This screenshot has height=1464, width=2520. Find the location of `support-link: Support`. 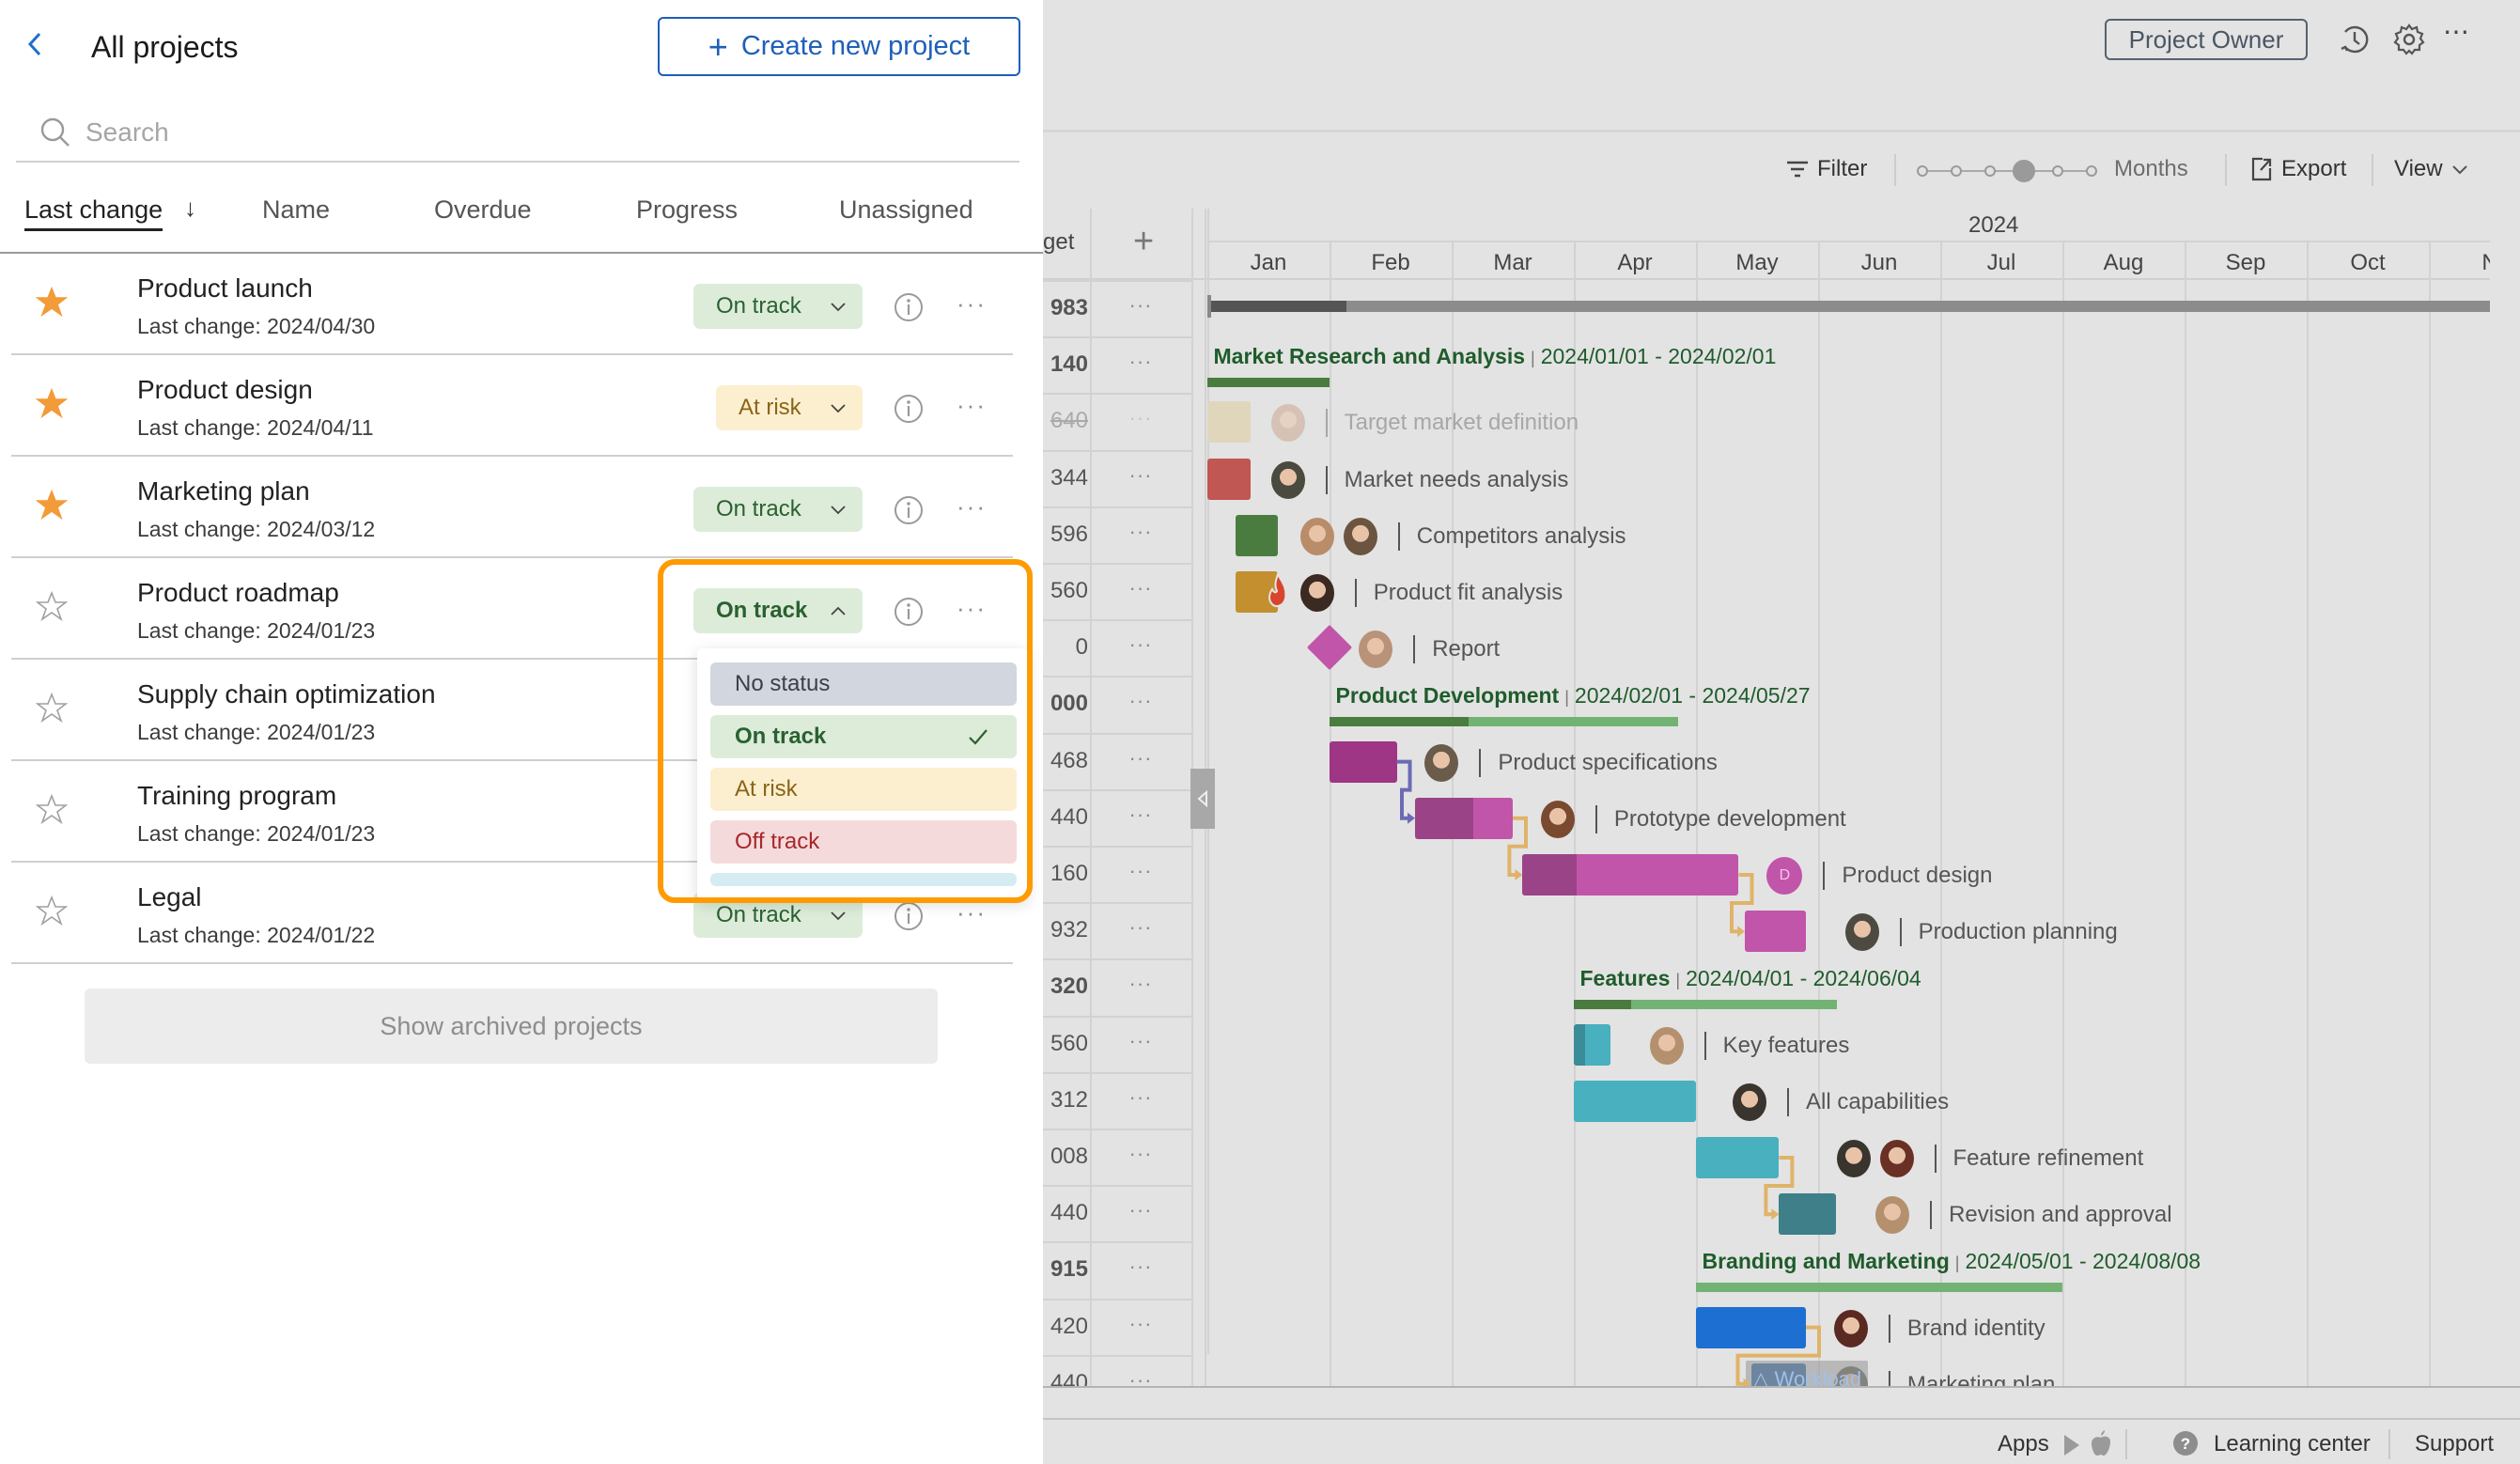

support-link: Support is located at coordinates (2454, 1444).